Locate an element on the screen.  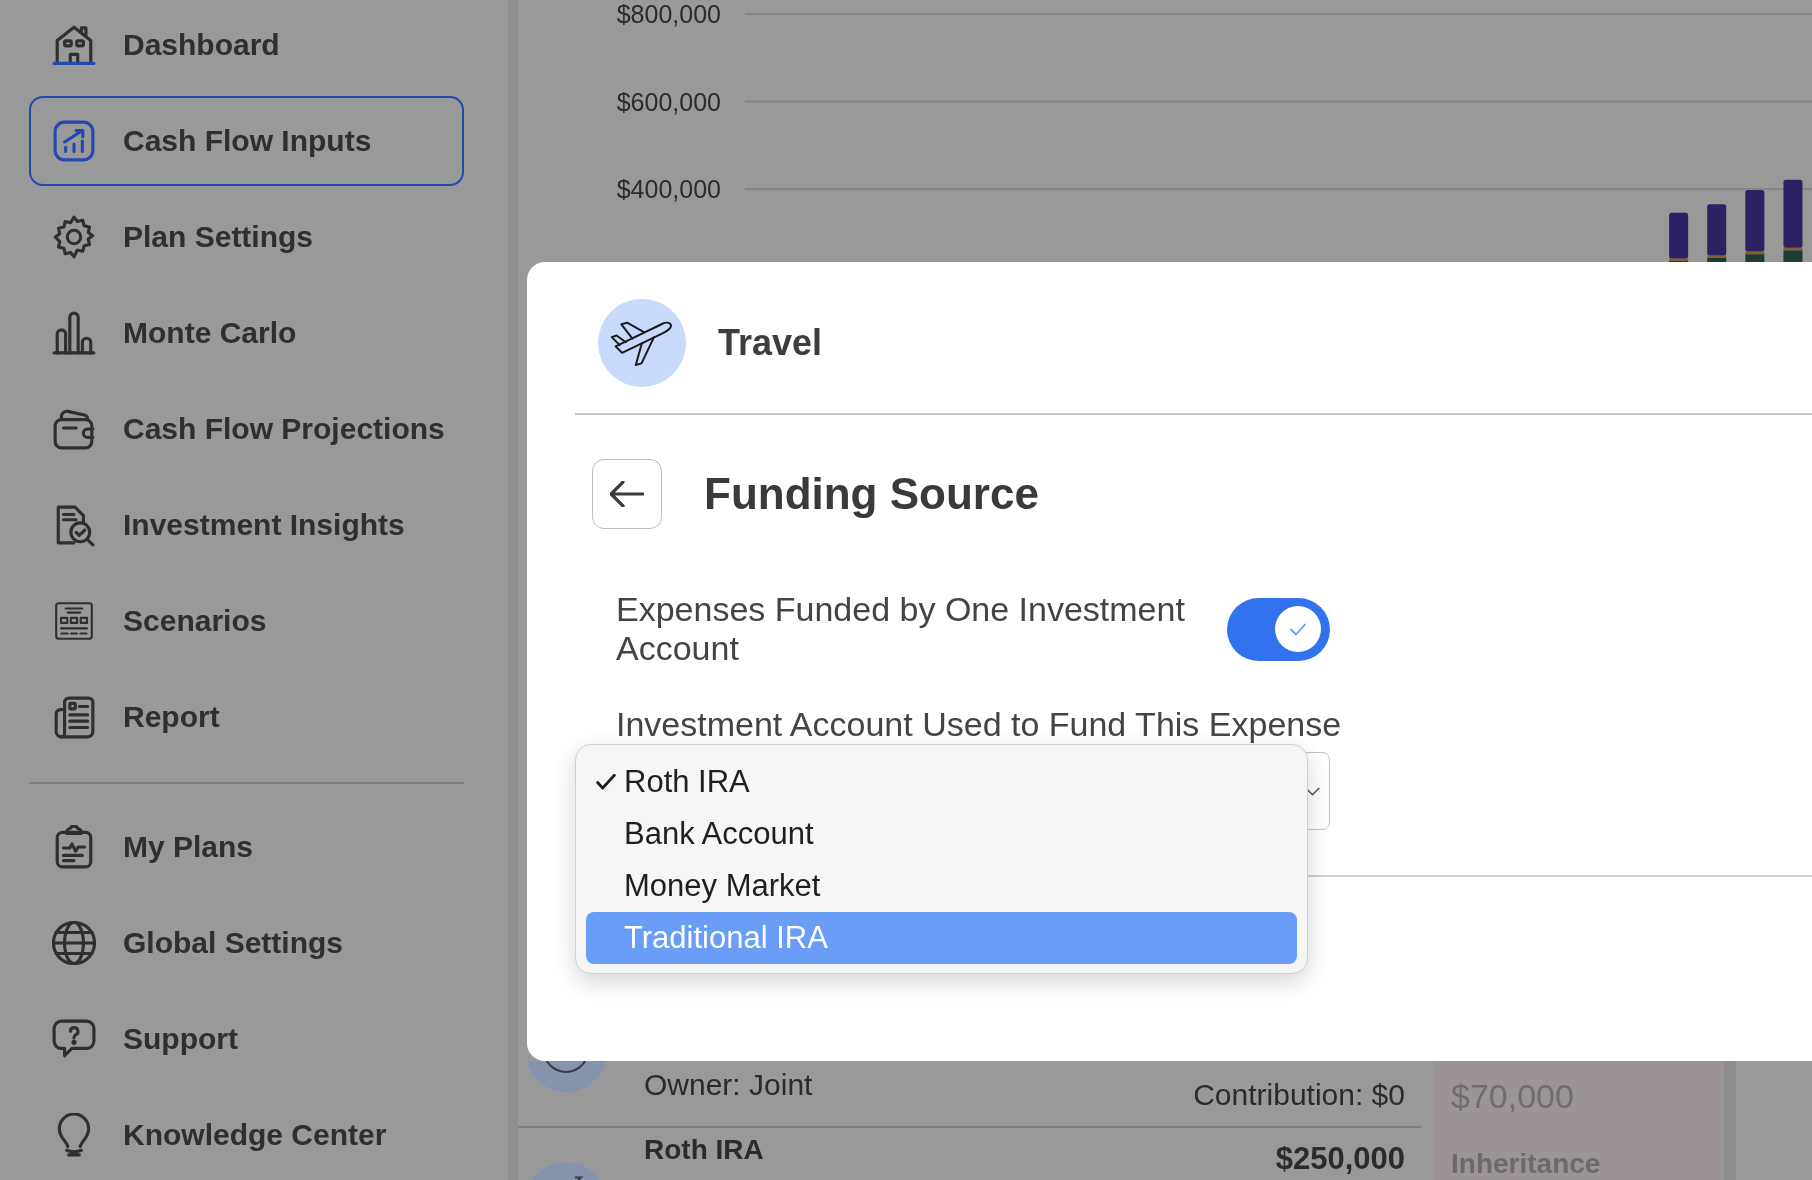
sidebar-item: Global Settings is located at coordinates (246, 943).